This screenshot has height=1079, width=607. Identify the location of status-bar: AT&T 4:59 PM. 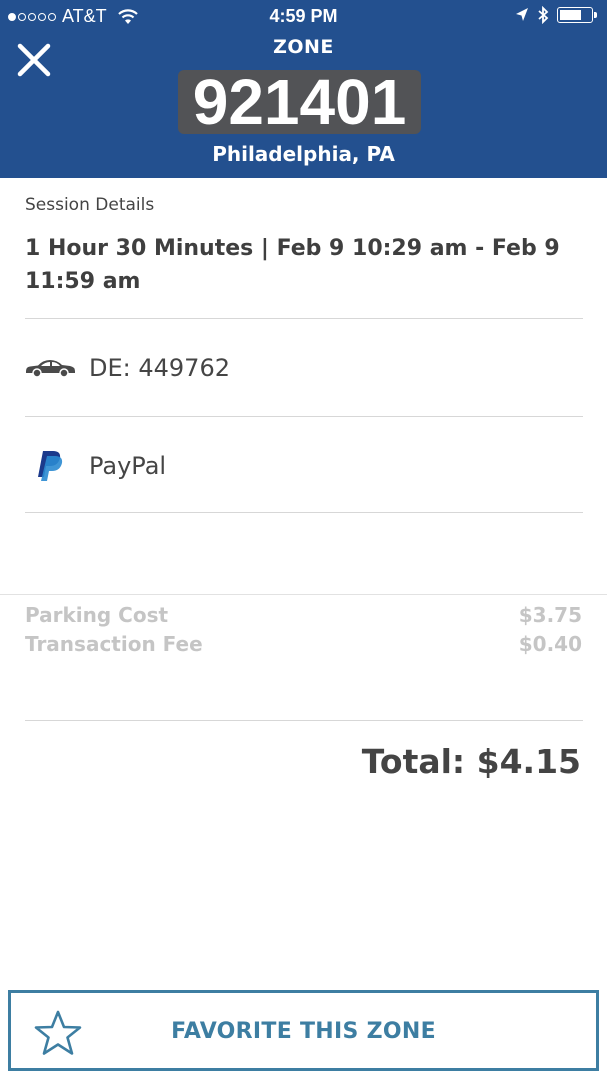
(303, 17).